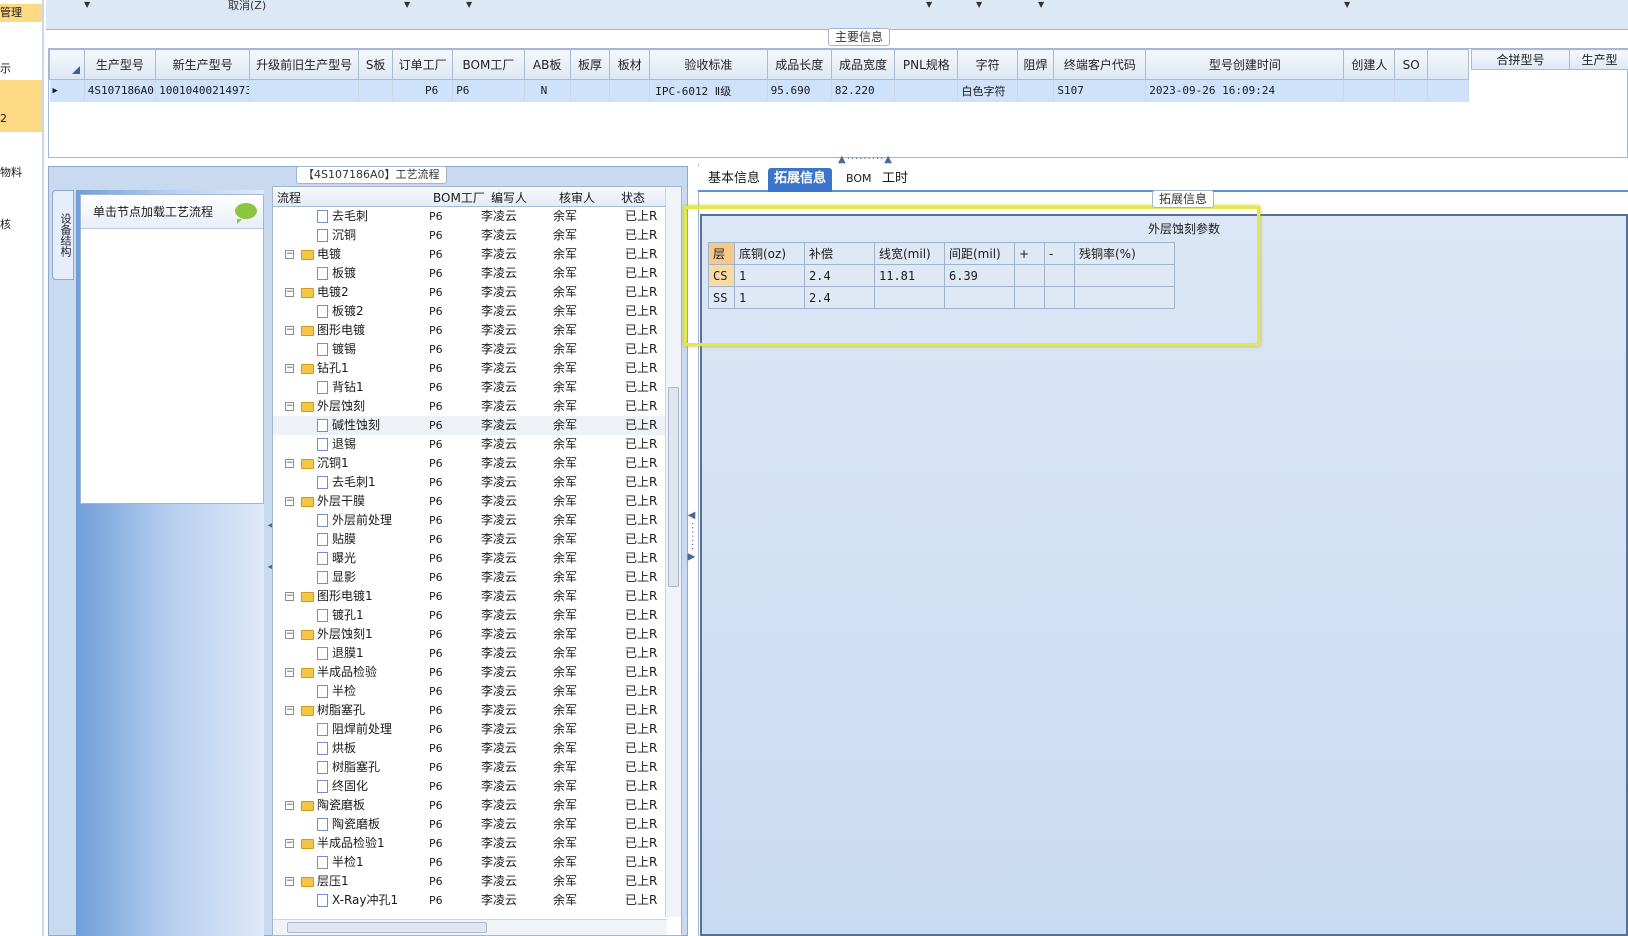 This screenshot has width=1628, height=936. Describe the element at coordinates (470, 292) in the screenshot. I see `tree-folder-row: − 电镀2 P6 李凌云 余军 已上R` at that location.